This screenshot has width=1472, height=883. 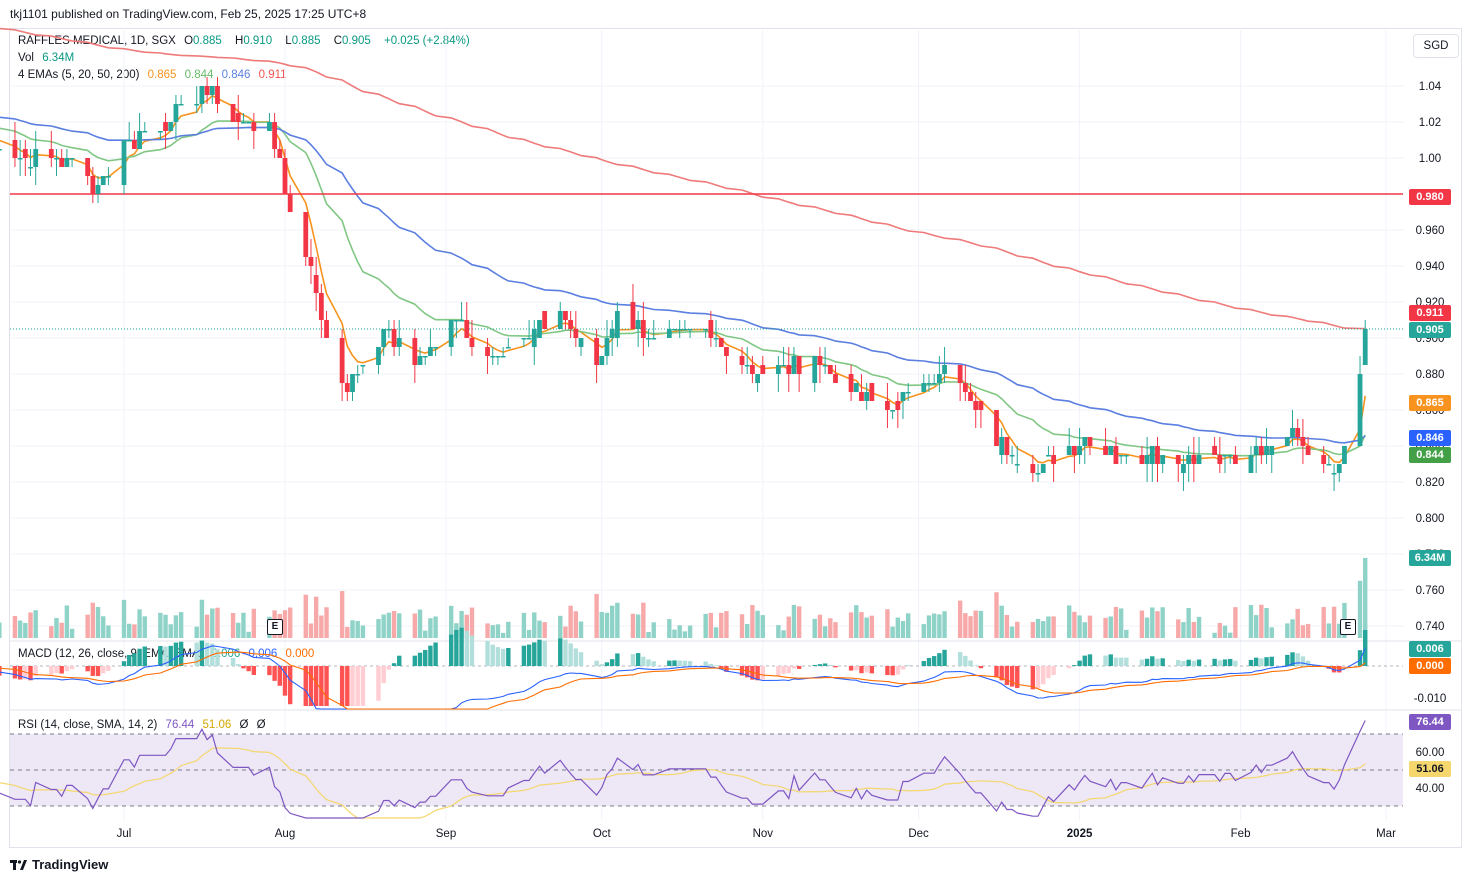 What do you see at coordinates (70, 864) in the screenshot?
I see `tradingview-brand: TradingView` at bounding box center [70, 864].